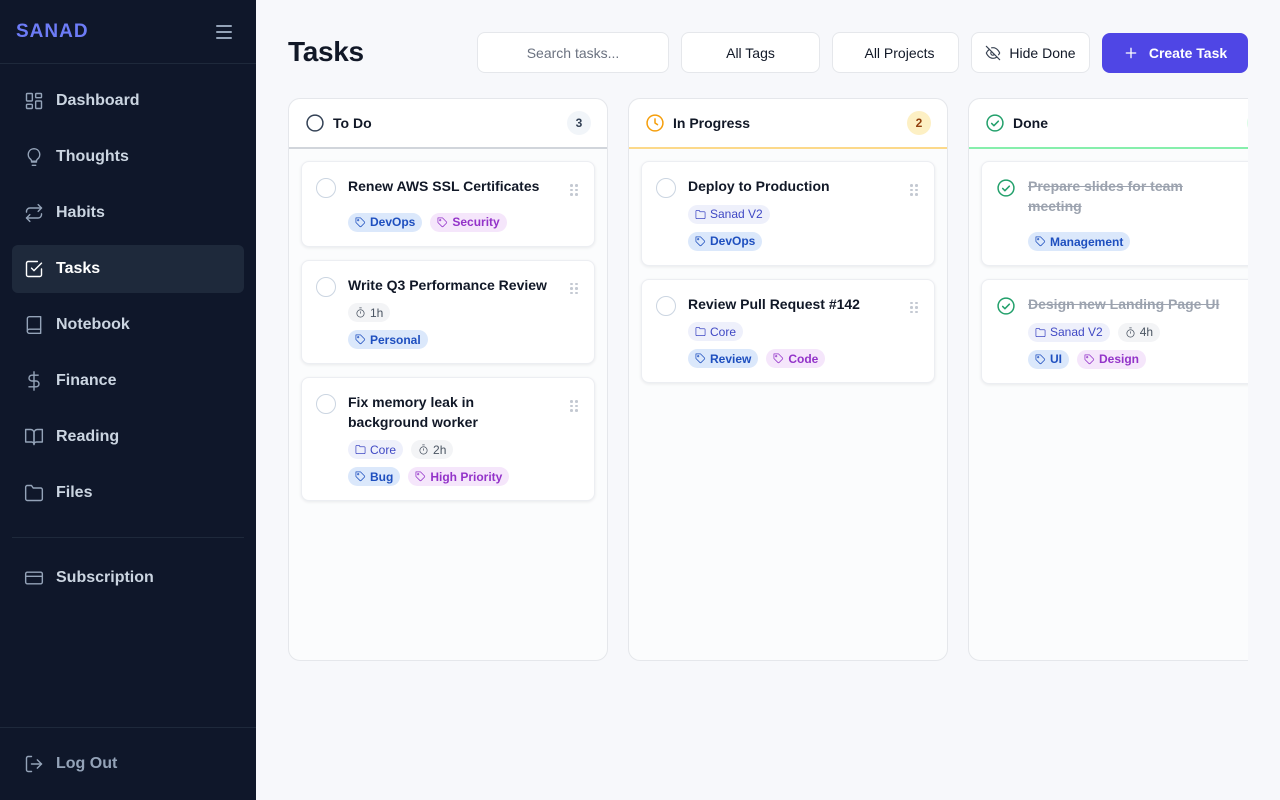 The width and height of the screenshot is (1280, 800). Describe the element at coordinates (788, 213) in the screenshot. I see `task-card: Deploy to Production Sanad V2 DevOps` at that location.